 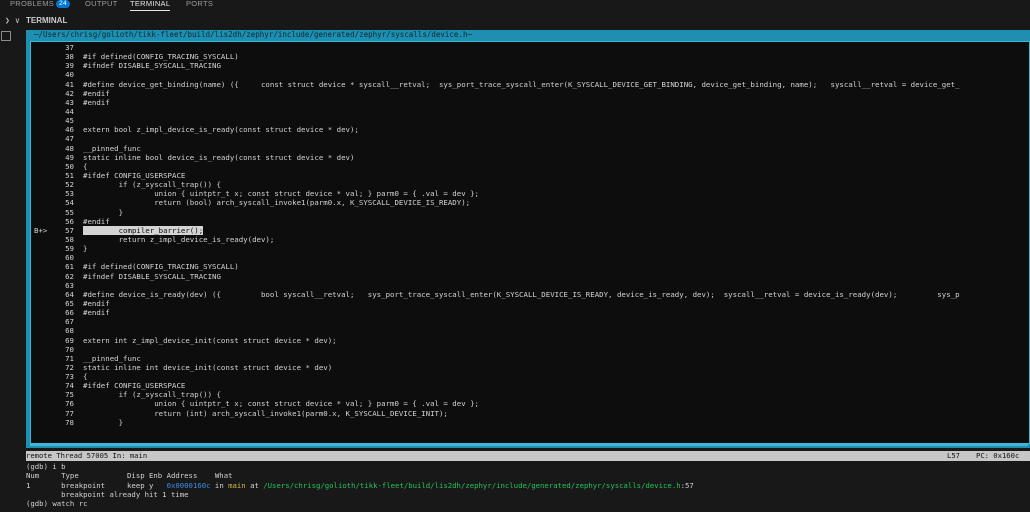 I want to click on tab-terminal-label: TERMINAL, so click(x=150, y=4).